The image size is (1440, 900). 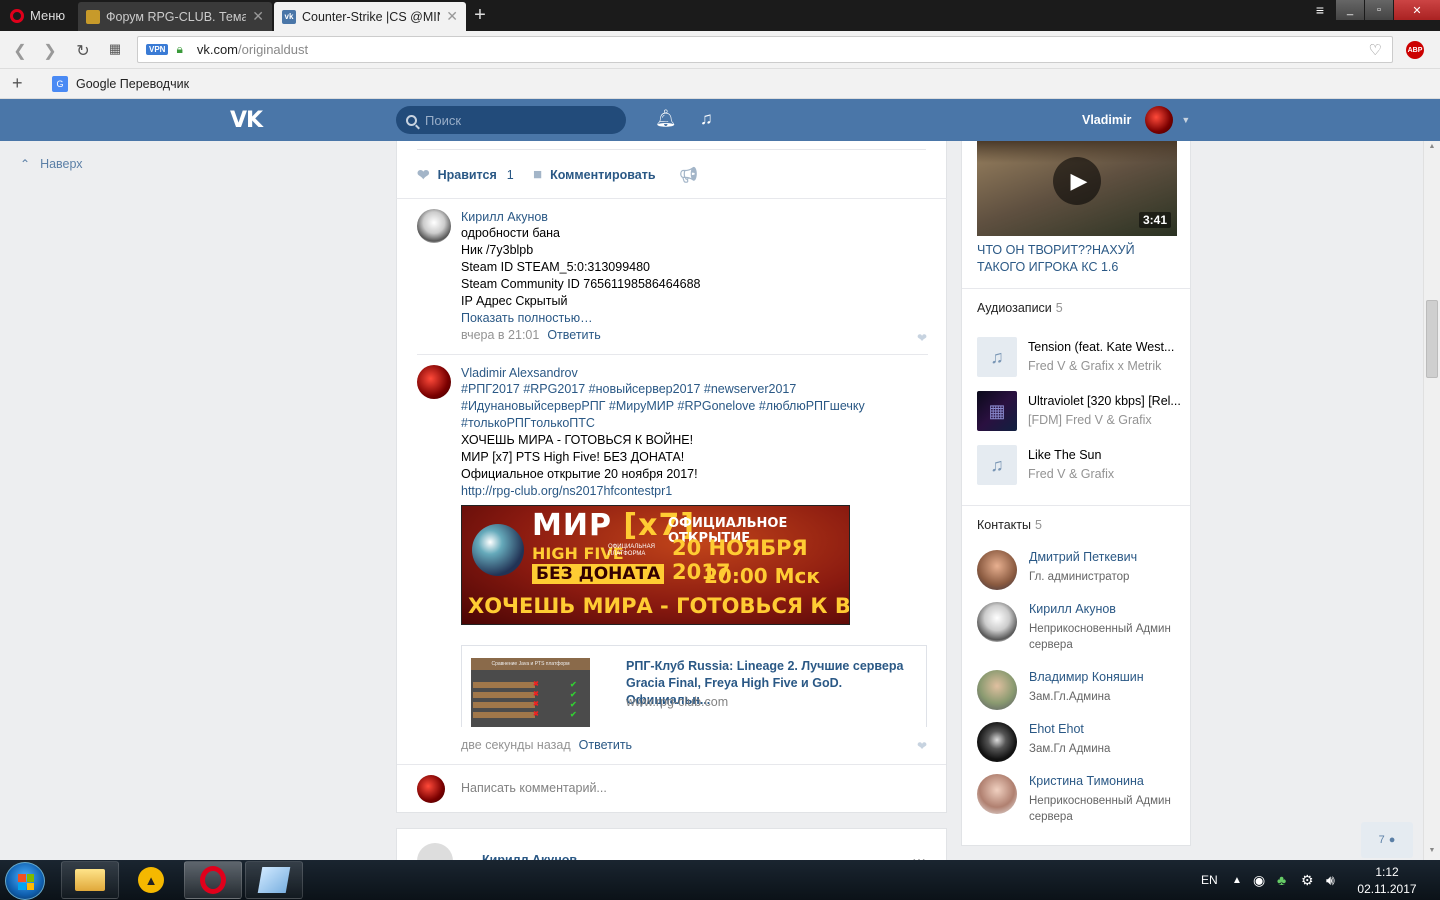 What do you see at coordinates (694, 217) in the screenshot?
I see `comment-author: Кирилл Акунов` at bounding box center [694, 217].